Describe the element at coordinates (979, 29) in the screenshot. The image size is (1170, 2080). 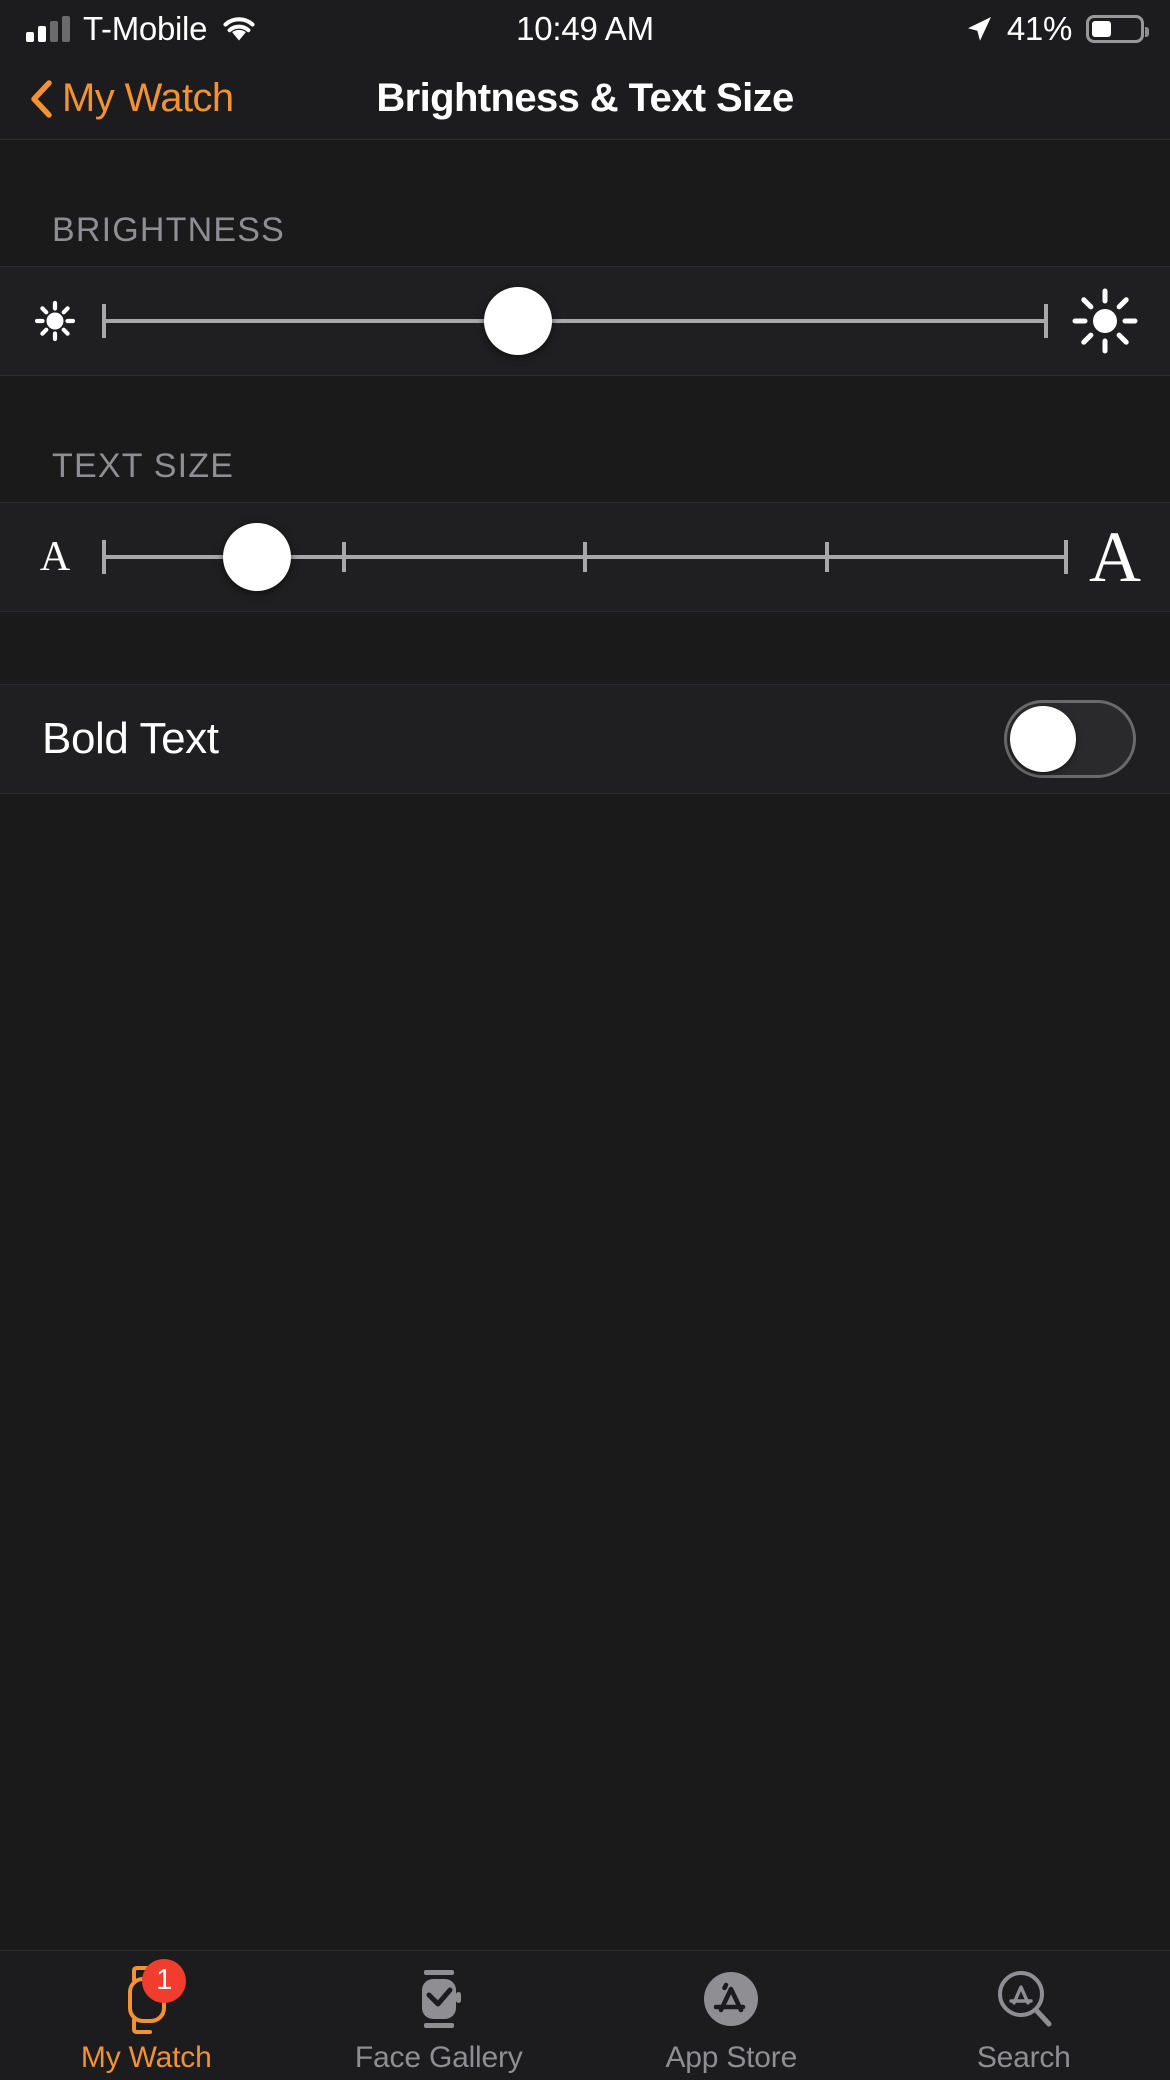
I see `location-arrow-icon` at that location.